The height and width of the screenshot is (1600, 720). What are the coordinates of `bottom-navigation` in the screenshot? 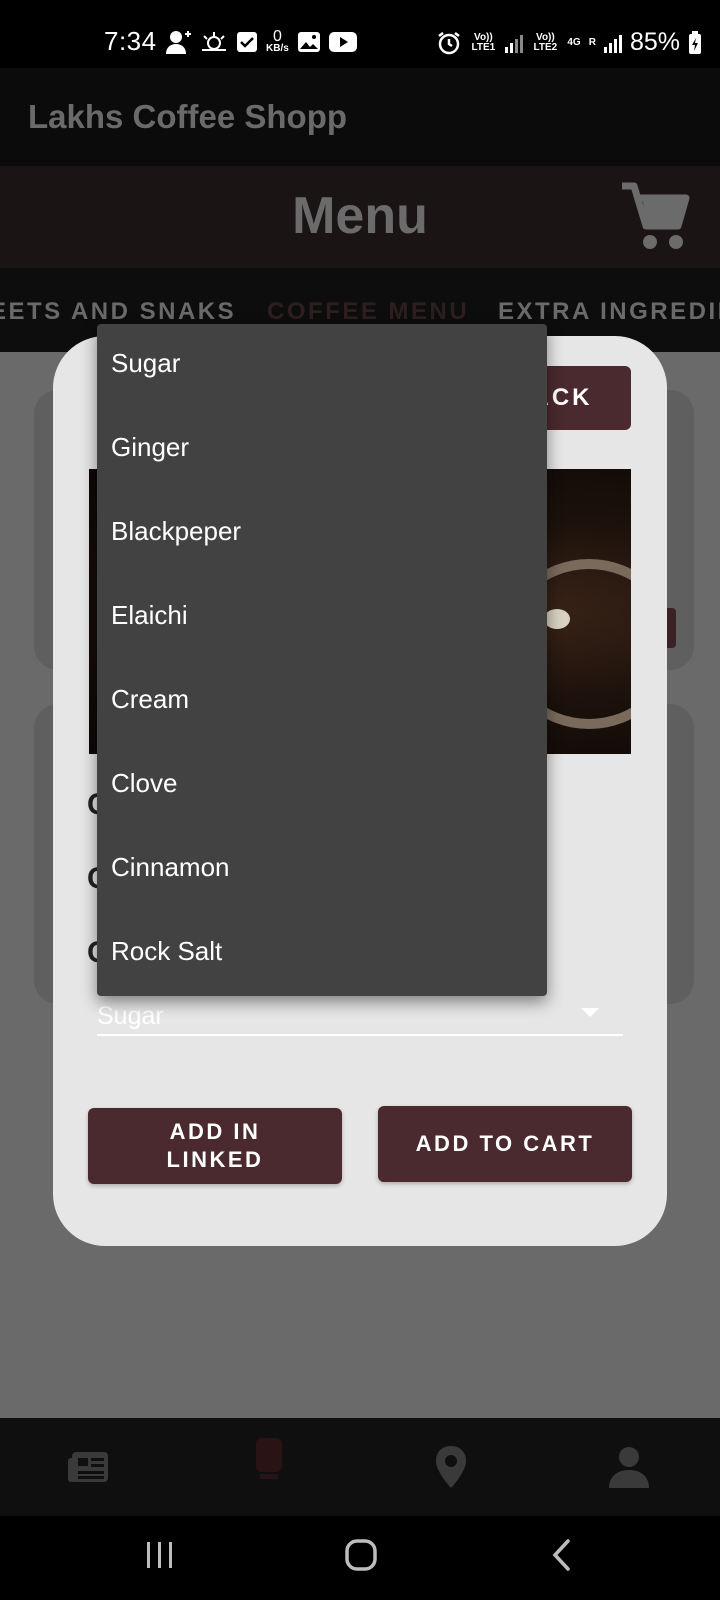 It's located at (360, 1467).